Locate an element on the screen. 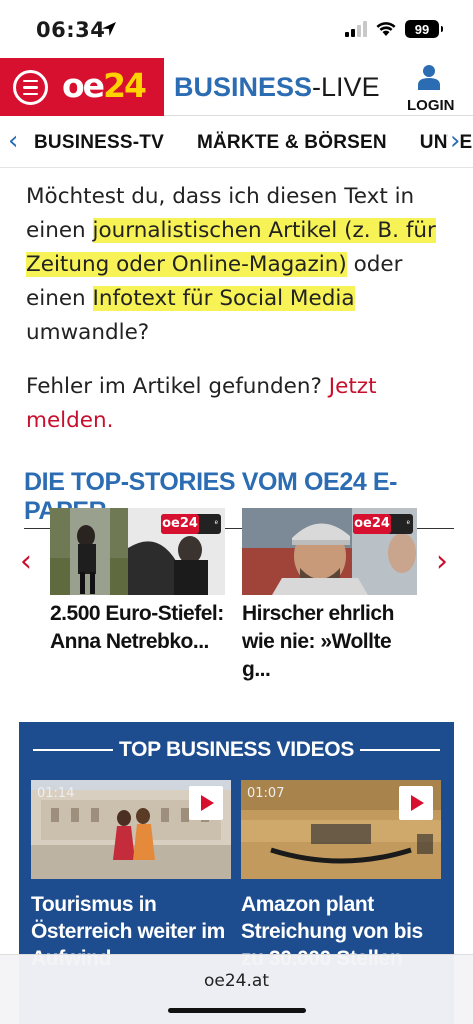 Image resolution: width=473 pixels, height=1024 pixels. video-thumbnail: 01:14 is located at coordinates (131, 829).